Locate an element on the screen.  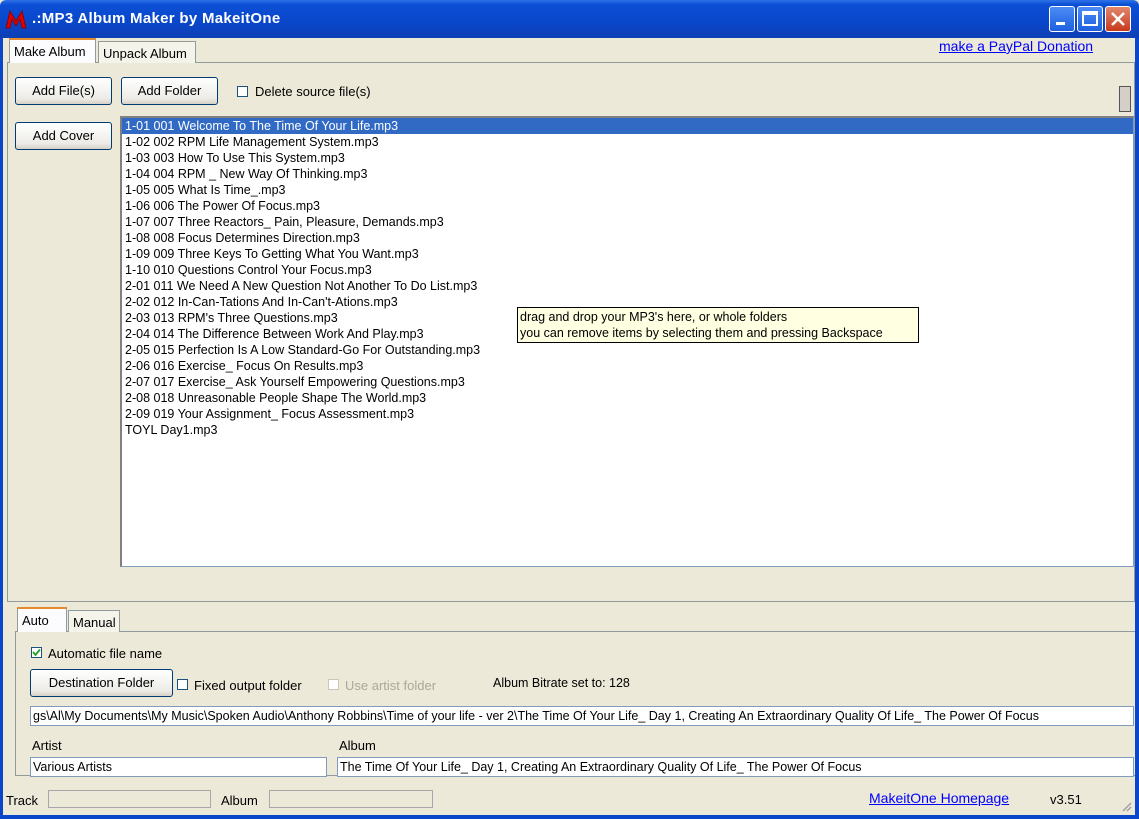
artist-field: Various Artists is located at coordinates (178, 767).